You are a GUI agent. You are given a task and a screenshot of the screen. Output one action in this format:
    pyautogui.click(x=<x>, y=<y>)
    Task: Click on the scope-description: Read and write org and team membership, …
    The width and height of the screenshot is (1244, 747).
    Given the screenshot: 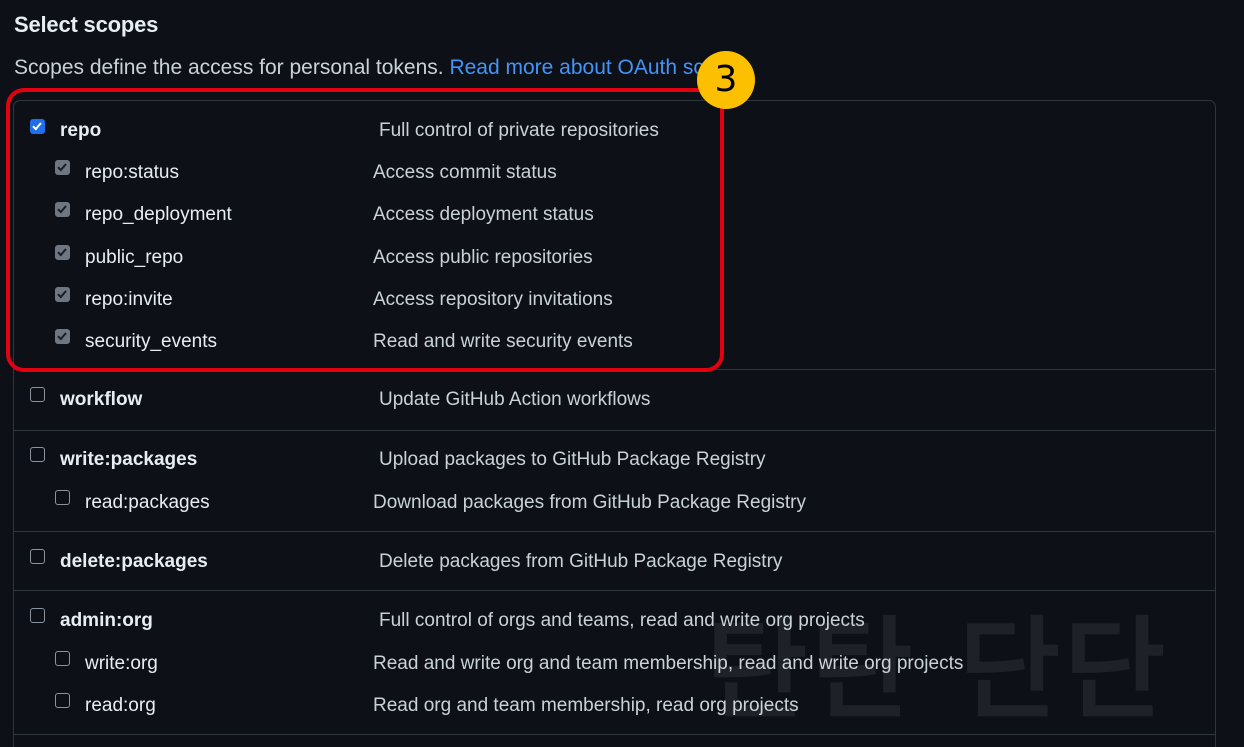 What is the action you would take?
    pyautogui.click(x=668, y=663)
    